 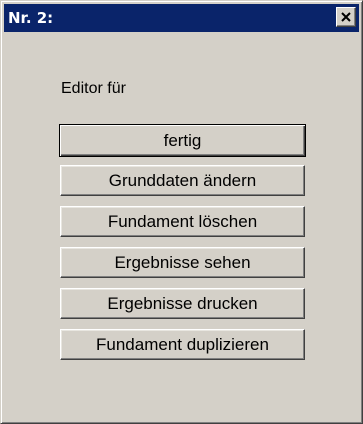 I want to click on edit-basic-data-button: Grunddaten ändern, so click(x=182, y=180).